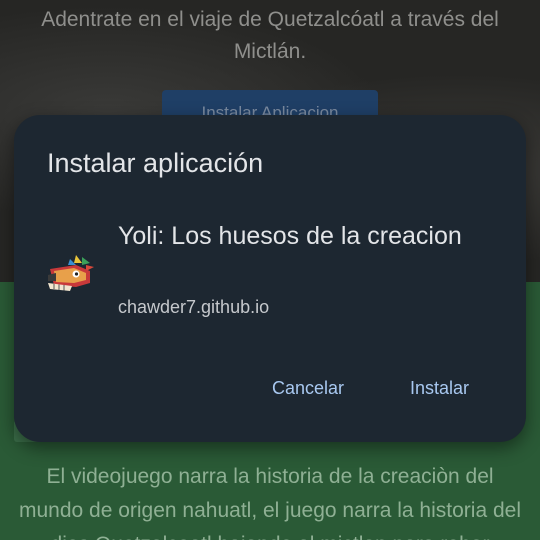 The width and height of the screenshot is (540, 540). What do you see at coordinates (290, 236) in the screenshot?
I see `app-name: Yoli: Los huesos de la creacion` at bounding box center [290, 236].